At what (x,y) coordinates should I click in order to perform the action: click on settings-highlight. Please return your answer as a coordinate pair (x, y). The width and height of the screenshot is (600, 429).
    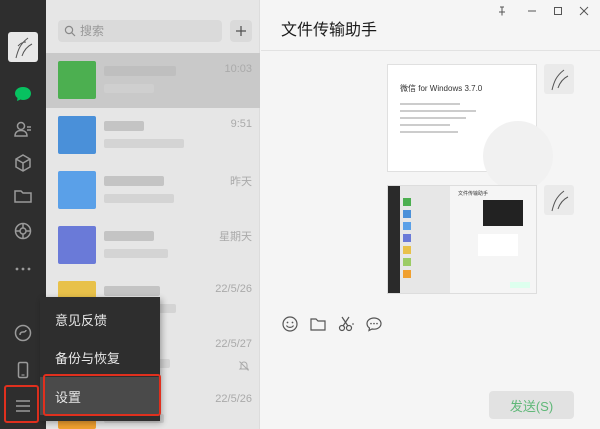
    Looking at the image, I should click on (102, 395).